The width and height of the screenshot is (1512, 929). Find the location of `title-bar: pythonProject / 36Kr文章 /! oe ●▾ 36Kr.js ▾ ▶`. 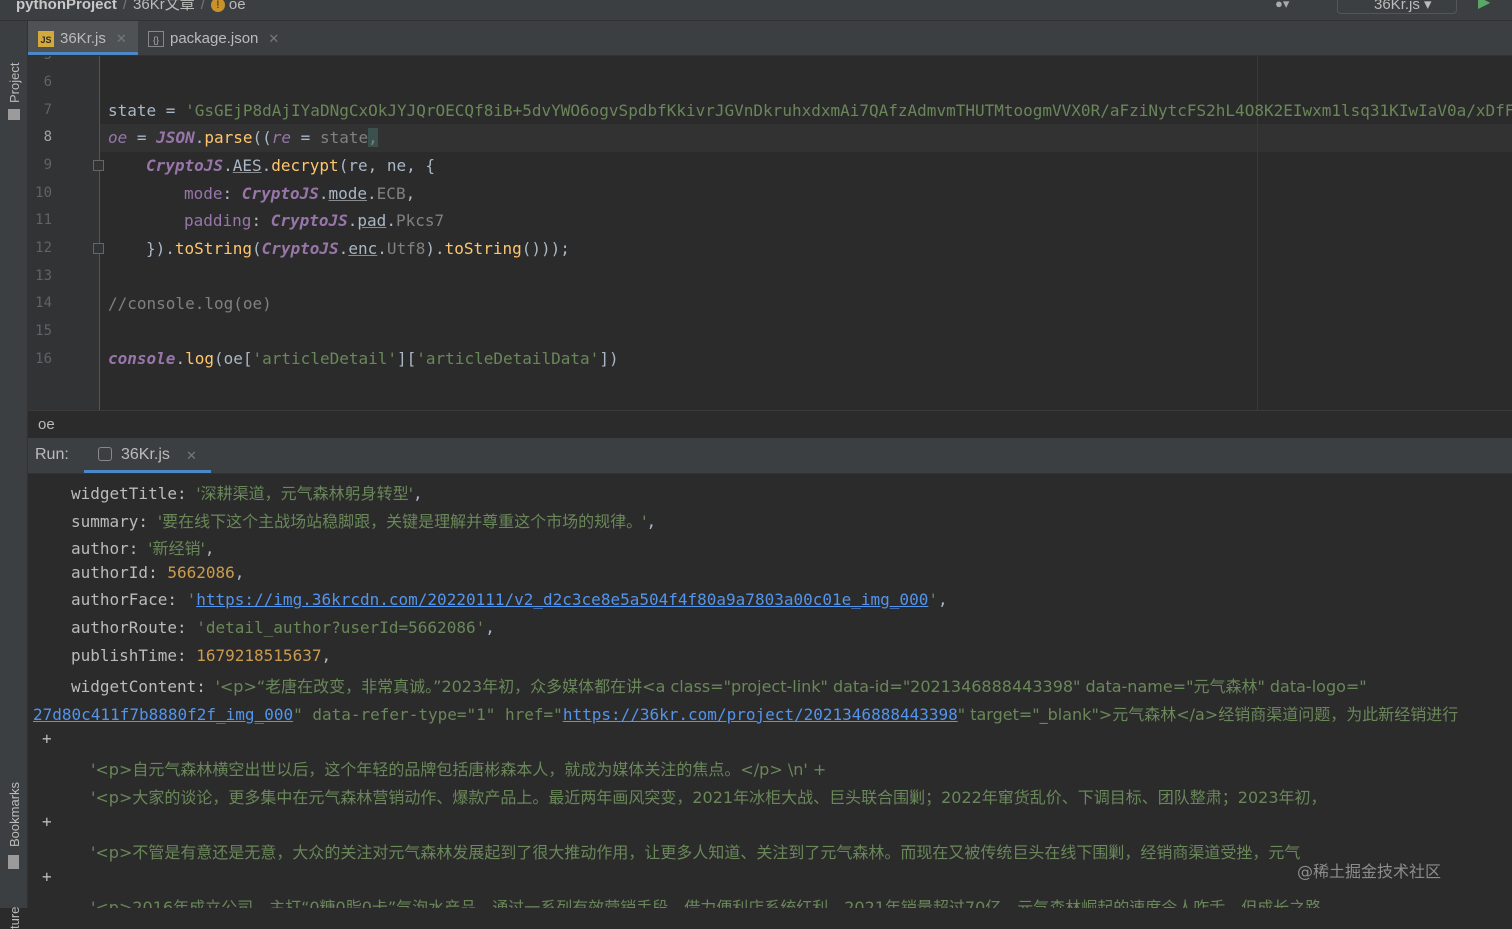

title-bar: pythonProject / 36Kr文章 /! oe ●▾ 36Kr.js ▾ ▶ is located at coordinates (756, 10).